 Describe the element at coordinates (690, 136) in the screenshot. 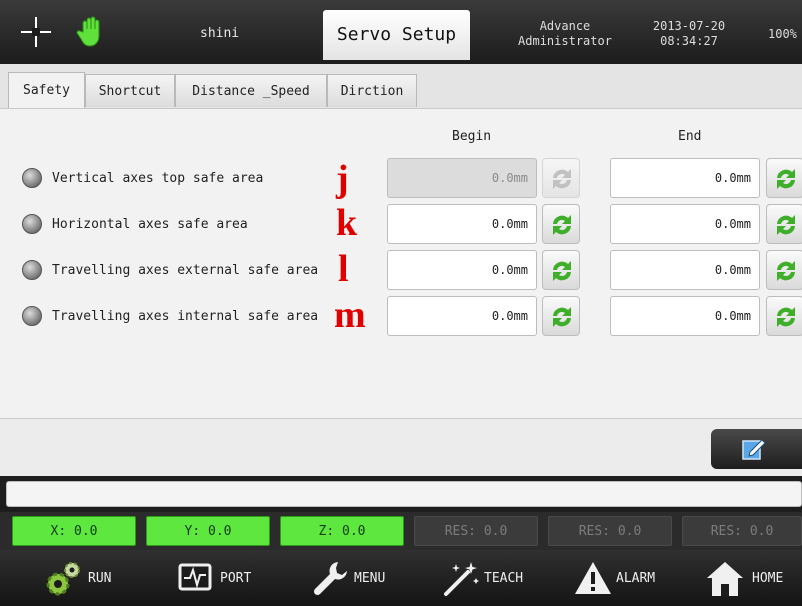

I see `column-end: End` at that location.